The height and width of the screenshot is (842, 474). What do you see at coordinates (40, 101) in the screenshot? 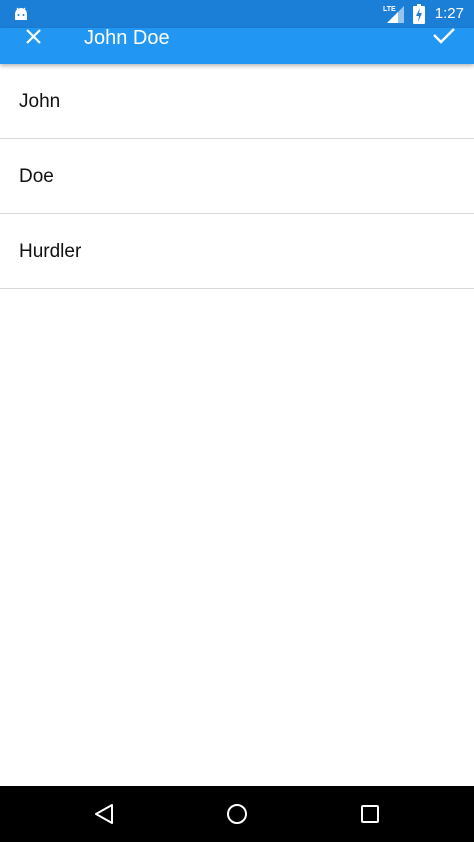
I see `list-item-label: John` at bounding box center [40, 101].